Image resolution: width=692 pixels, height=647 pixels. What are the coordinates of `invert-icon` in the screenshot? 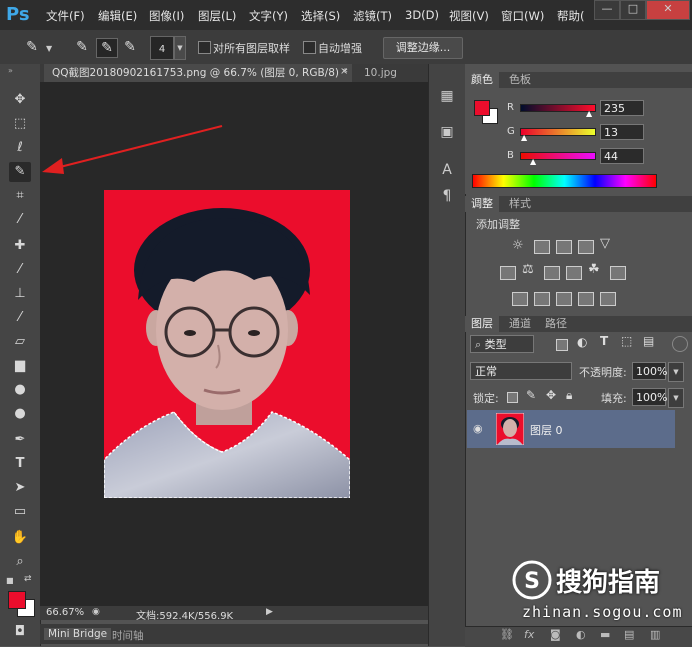 It's located at (520, 299).